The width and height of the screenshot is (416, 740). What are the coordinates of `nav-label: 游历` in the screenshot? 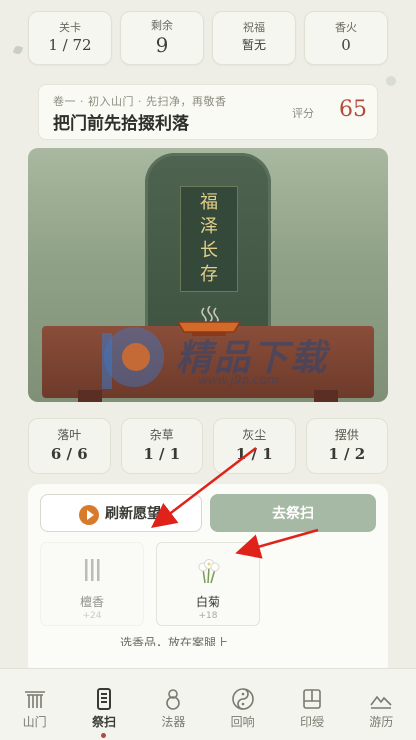 It's located at (381, 722).